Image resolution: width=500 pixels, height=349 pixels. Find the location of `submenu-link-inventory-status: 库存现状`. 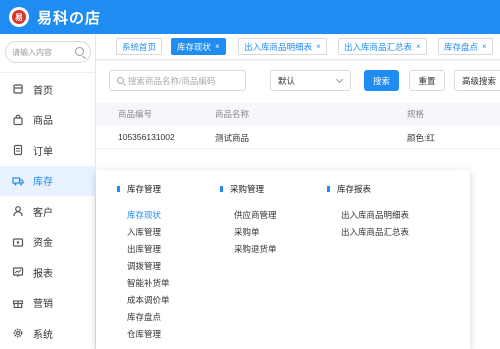

submenu-link-inventory-status: 库存现状 is located at coordinates (144, 215).